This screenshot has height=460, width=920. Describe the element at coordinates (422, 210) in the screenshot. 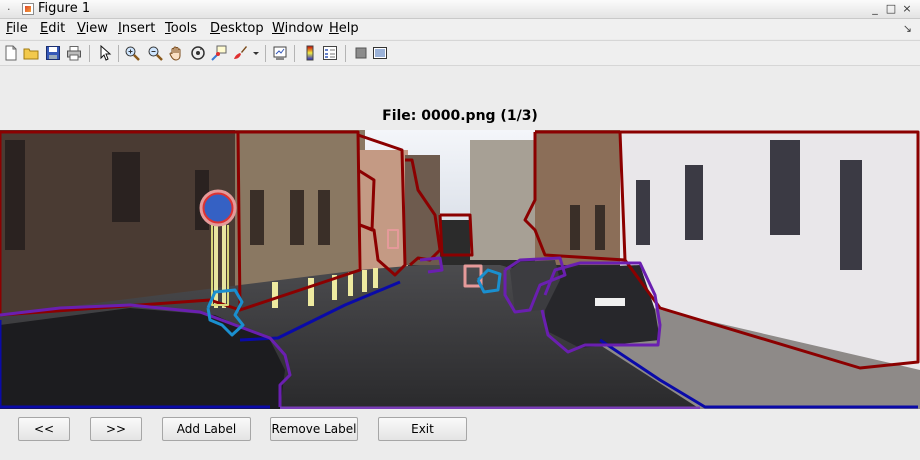

I see `far-building` at that location.